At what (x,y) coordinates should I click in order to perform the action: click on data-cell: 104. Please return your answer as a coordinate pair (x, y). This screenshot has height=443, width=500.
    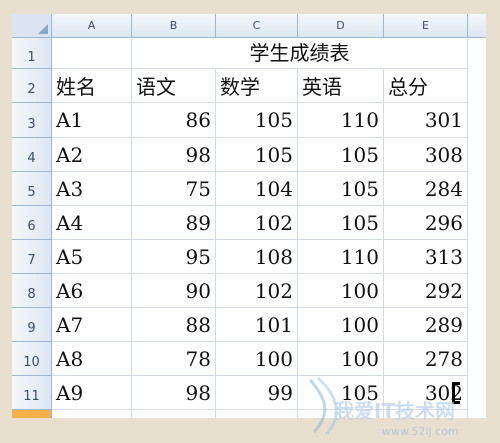
    Looking at the image, I should click on (257, 189).